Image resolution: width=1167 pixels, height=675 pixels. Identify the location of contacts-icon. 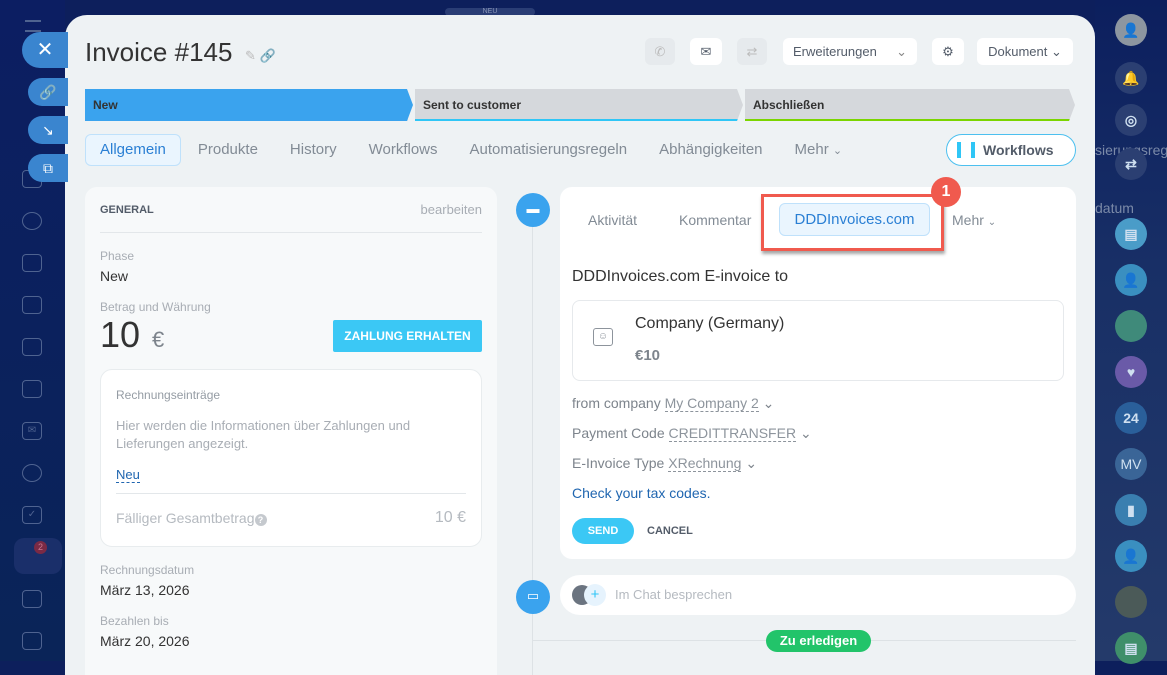
(32, 473).